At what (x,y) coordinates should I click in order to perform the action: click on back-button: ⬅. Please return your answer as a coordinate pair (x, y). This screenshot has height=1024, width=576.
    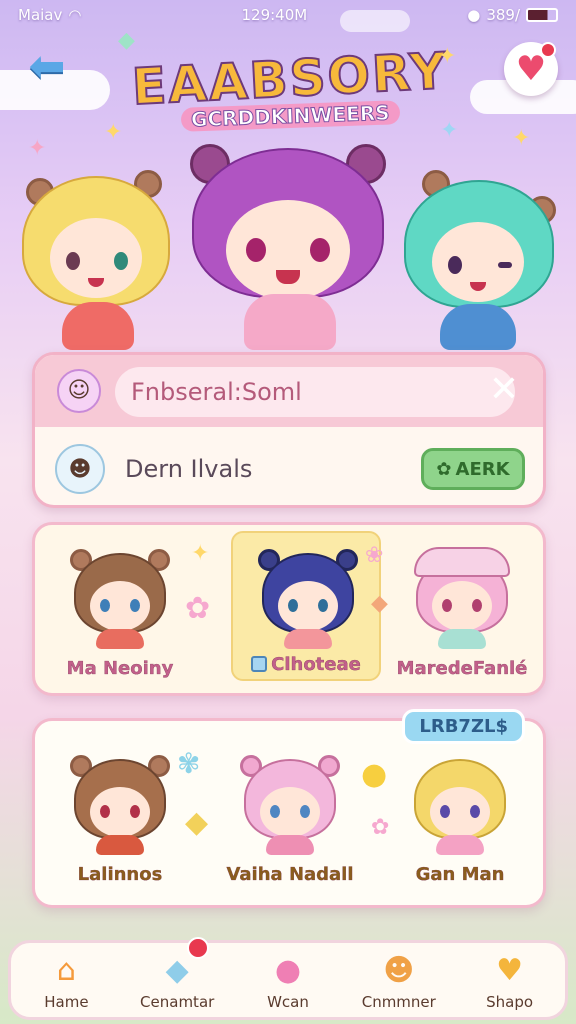
    Looking at the image, I should click on (47, 66).